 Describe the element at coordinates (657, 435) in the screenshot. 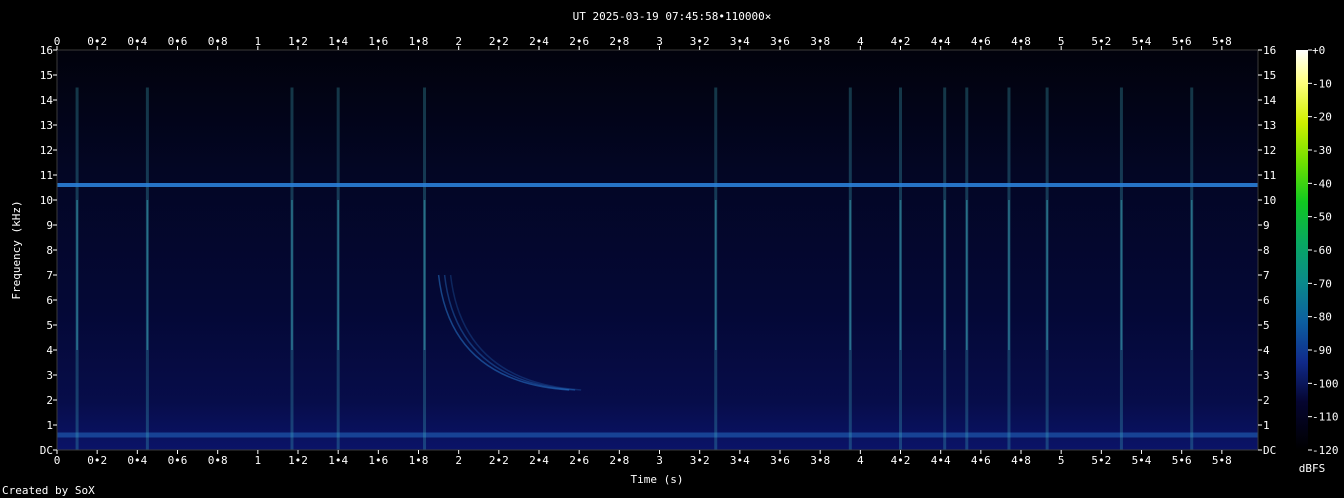

I see `low-frequency-band` at that location.